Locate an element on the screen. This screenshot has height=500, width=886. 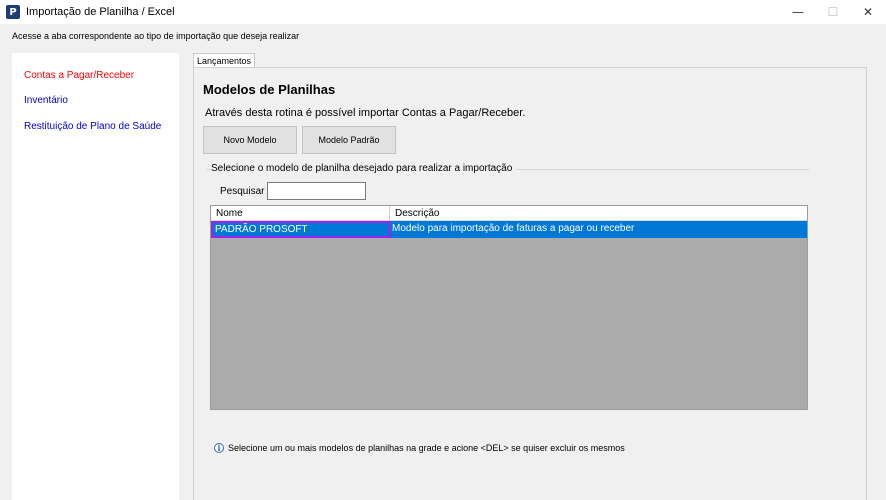
close-button: ✕ is located at coordinates (868, 12).